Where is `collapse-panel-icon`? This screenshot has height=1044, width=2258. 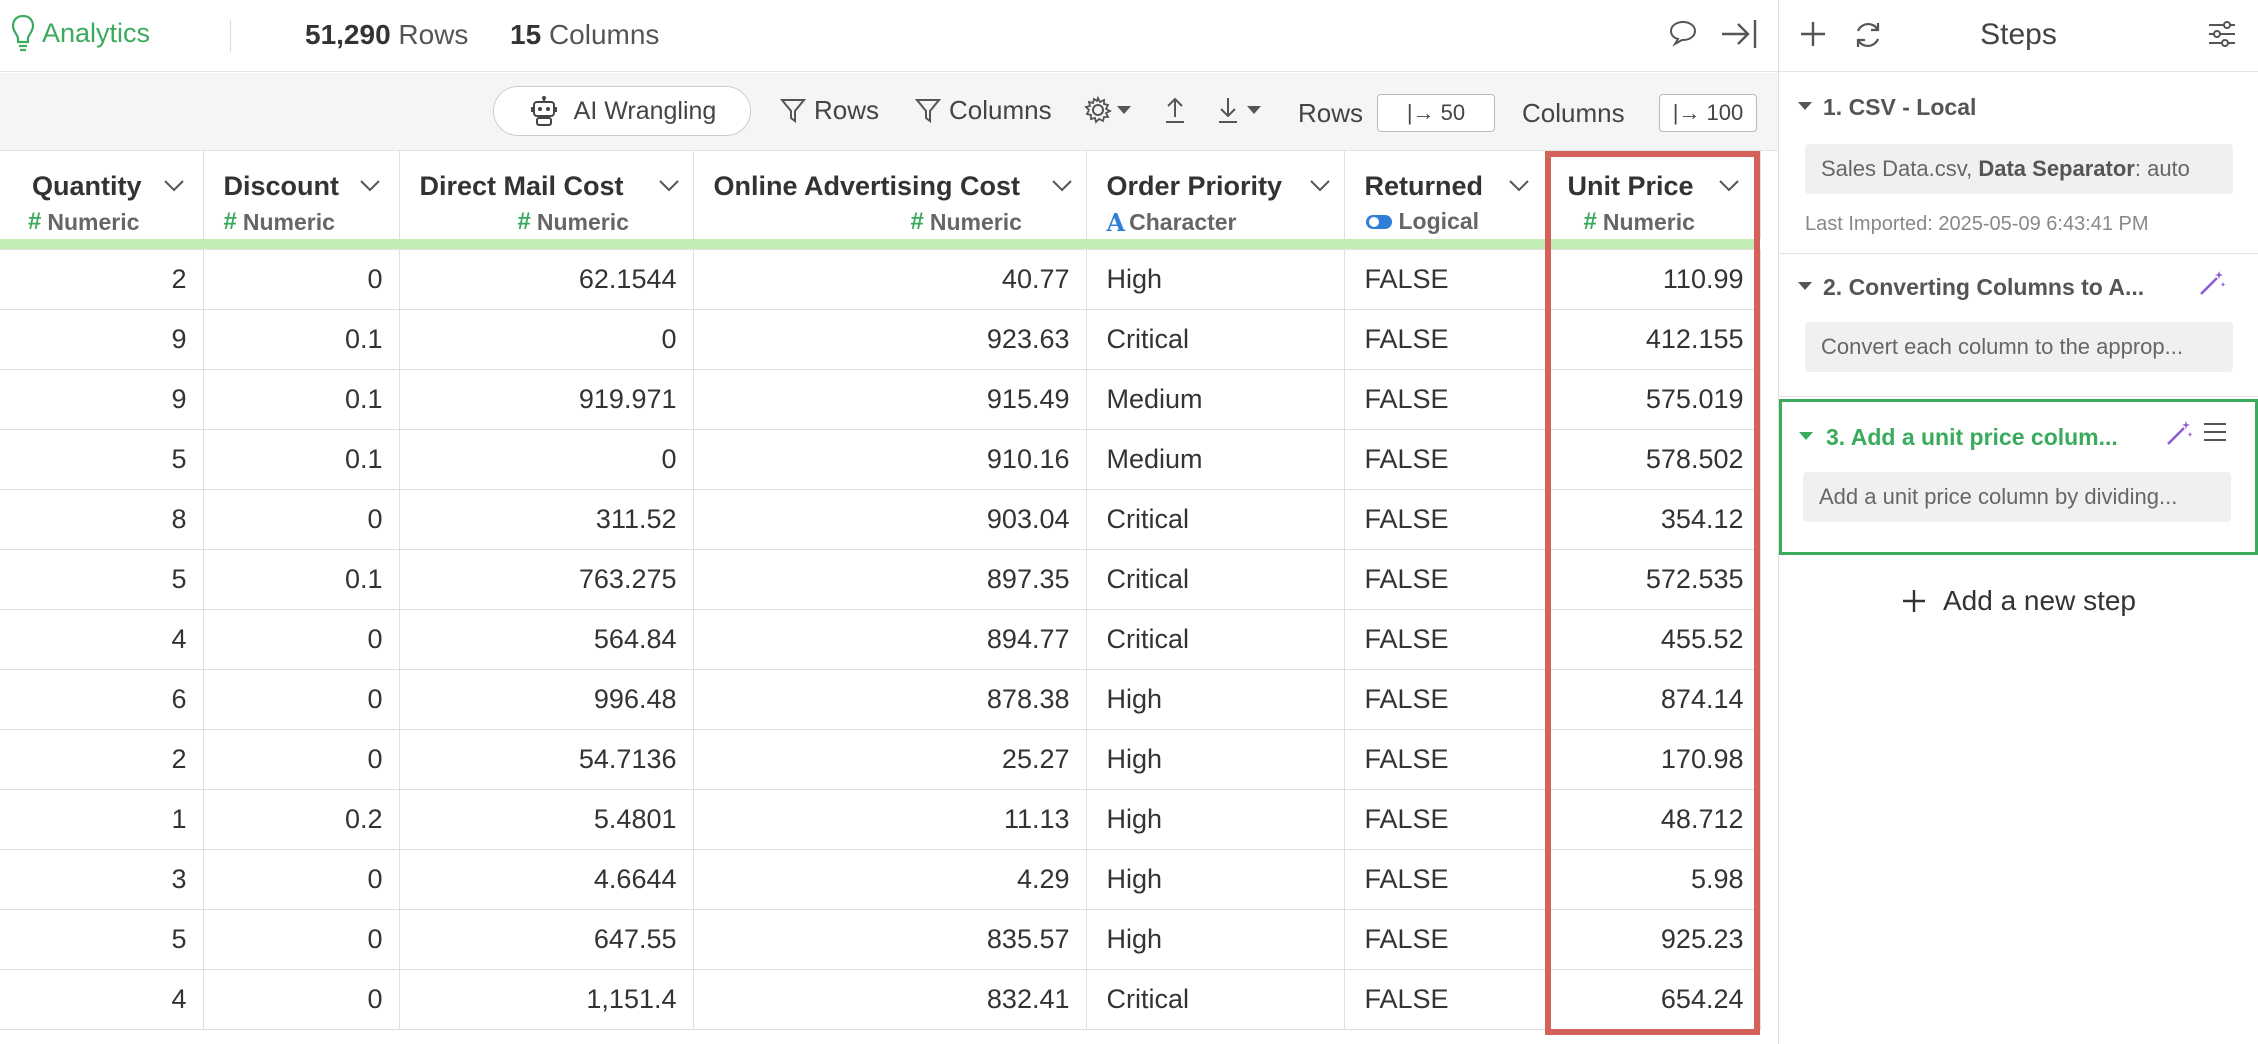
collapse-panel-icon is located at coordinates (1739, 34).